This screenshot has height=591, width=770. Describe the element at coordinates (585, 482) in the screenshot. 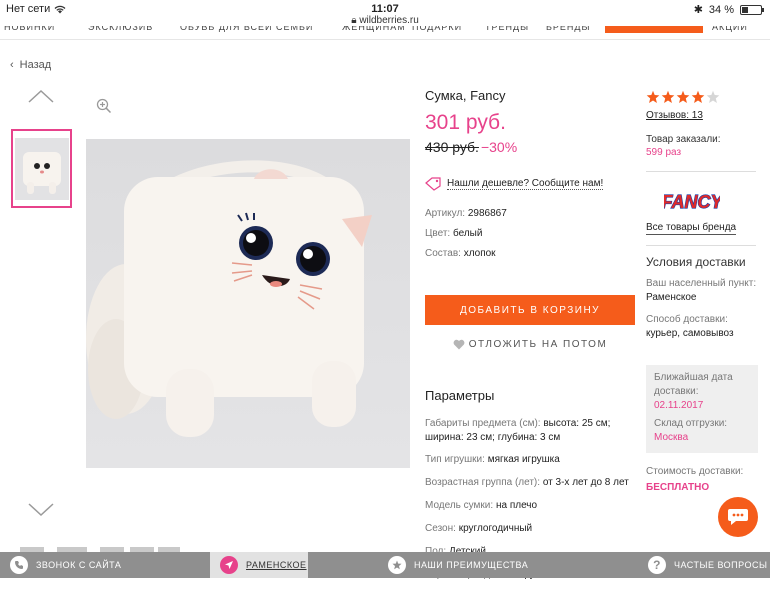

I see `param-value: от 3-х лет до 8 лет` at that location.